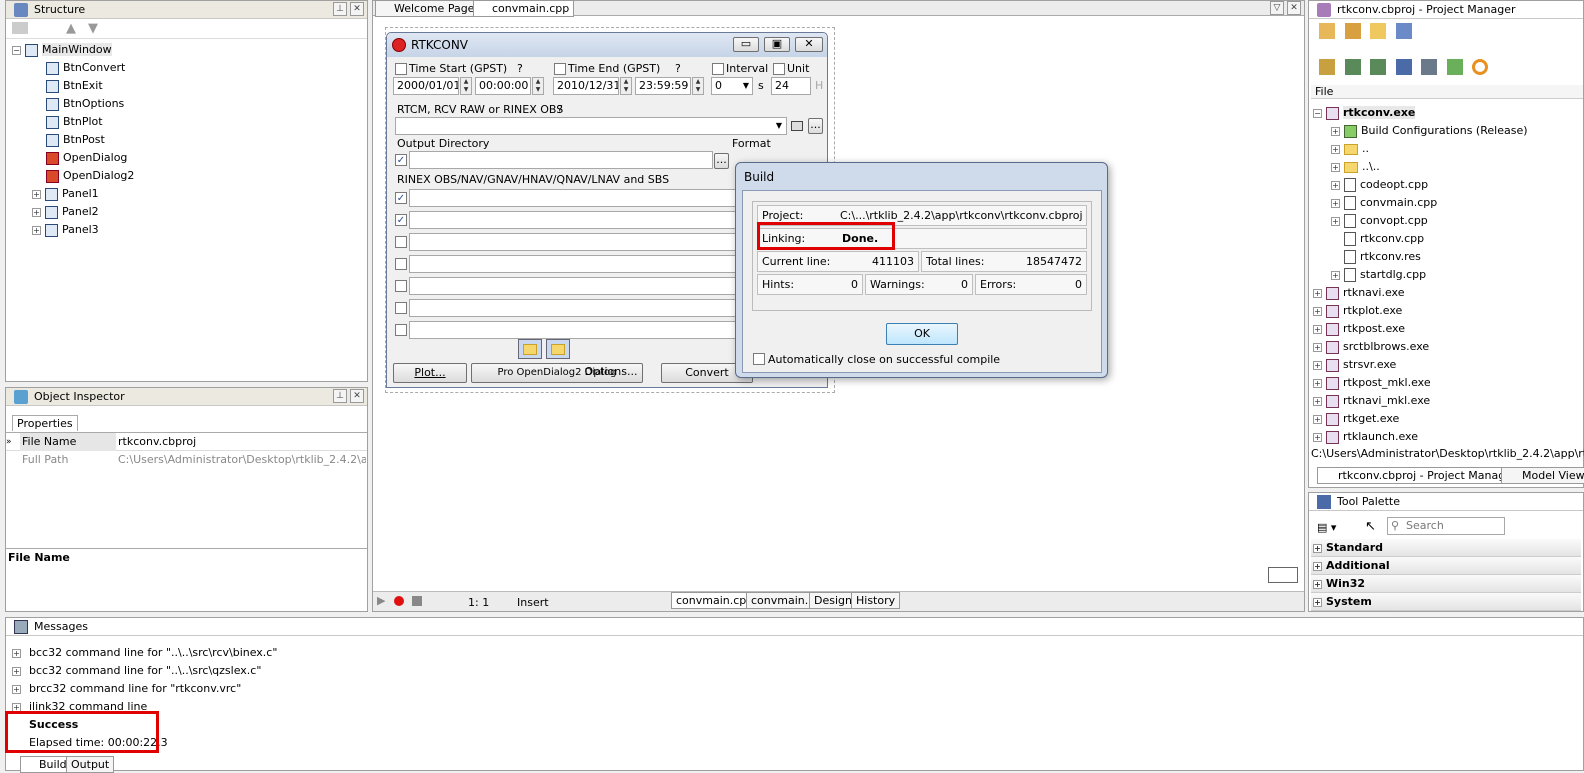 This screenshot has height=773, width=1584. What do you see at coordinates (401, 69) in the screenshot?
I see `time-start-checkbox` at bounding box center [401, 69].